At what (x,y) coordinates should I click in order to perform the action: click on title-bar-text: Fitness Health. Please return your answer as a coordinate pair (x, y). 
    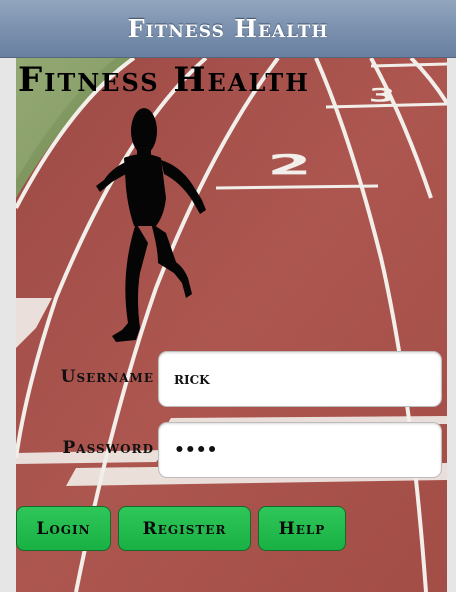
    Looking at the image, I should click on (228, 28).